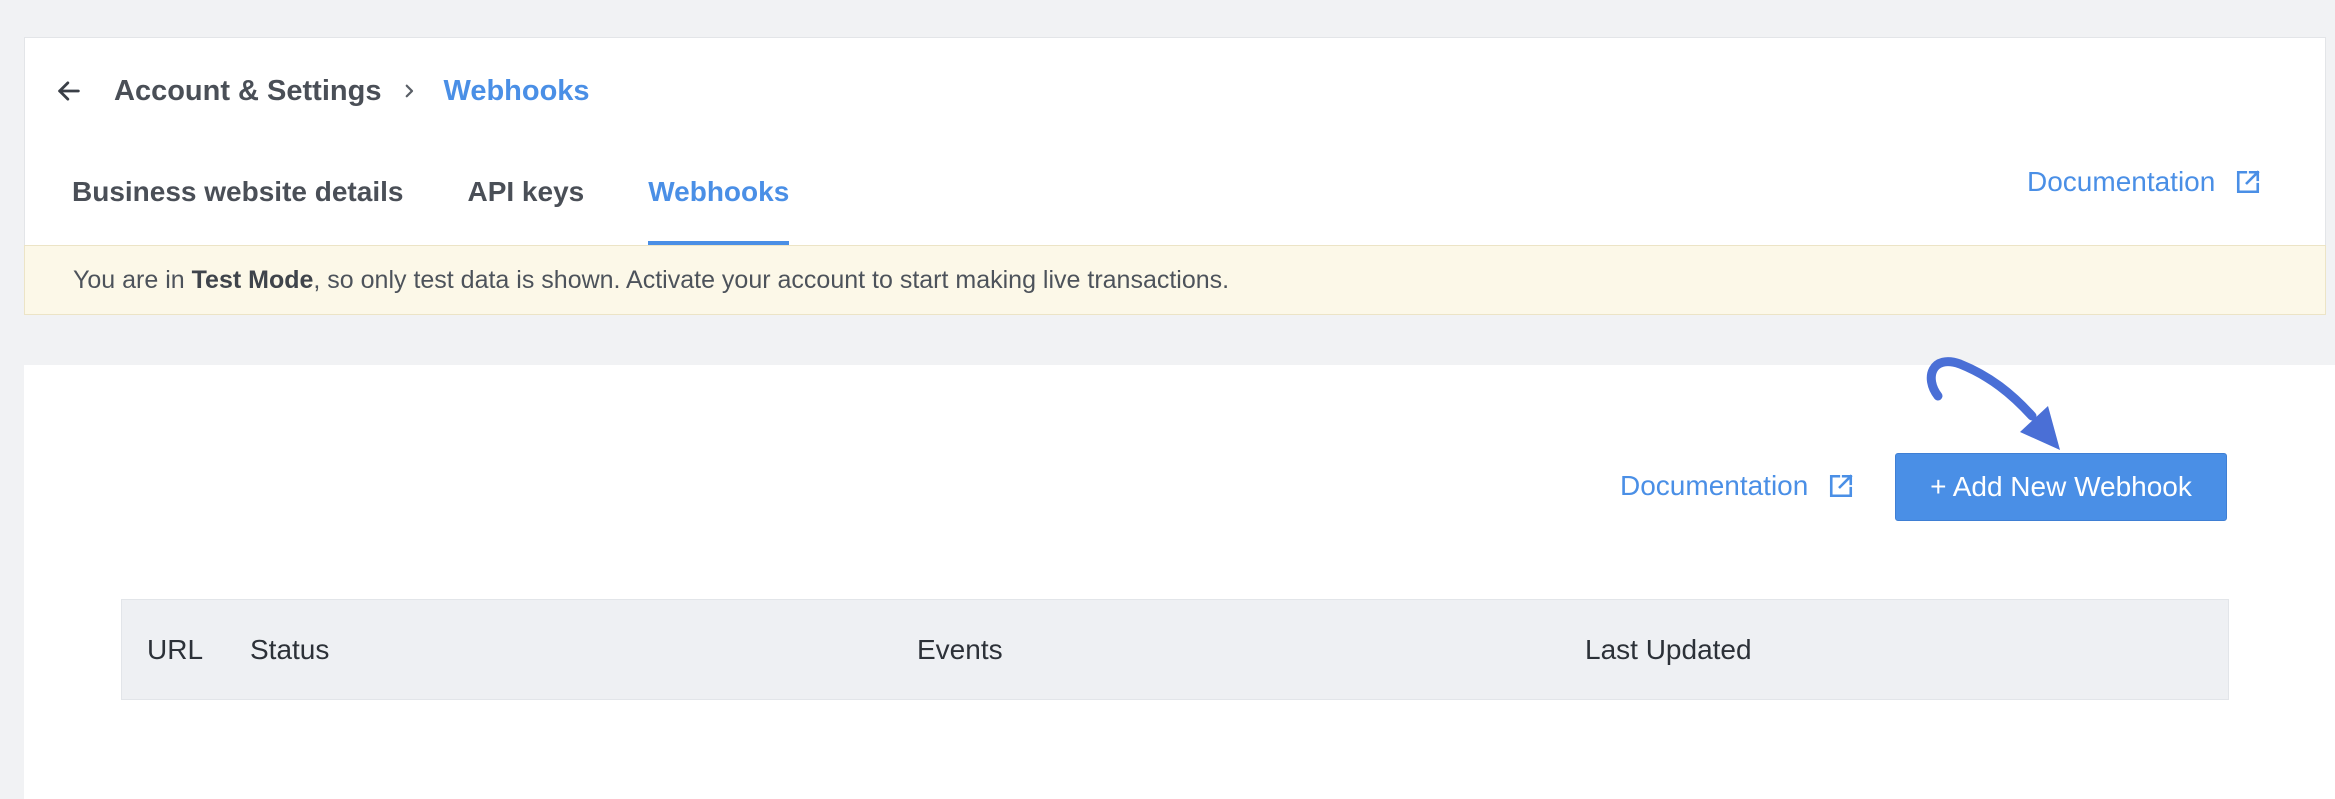 The image size is (2335, 799). I want to click on arrow-left-icon, so click(69, 91).